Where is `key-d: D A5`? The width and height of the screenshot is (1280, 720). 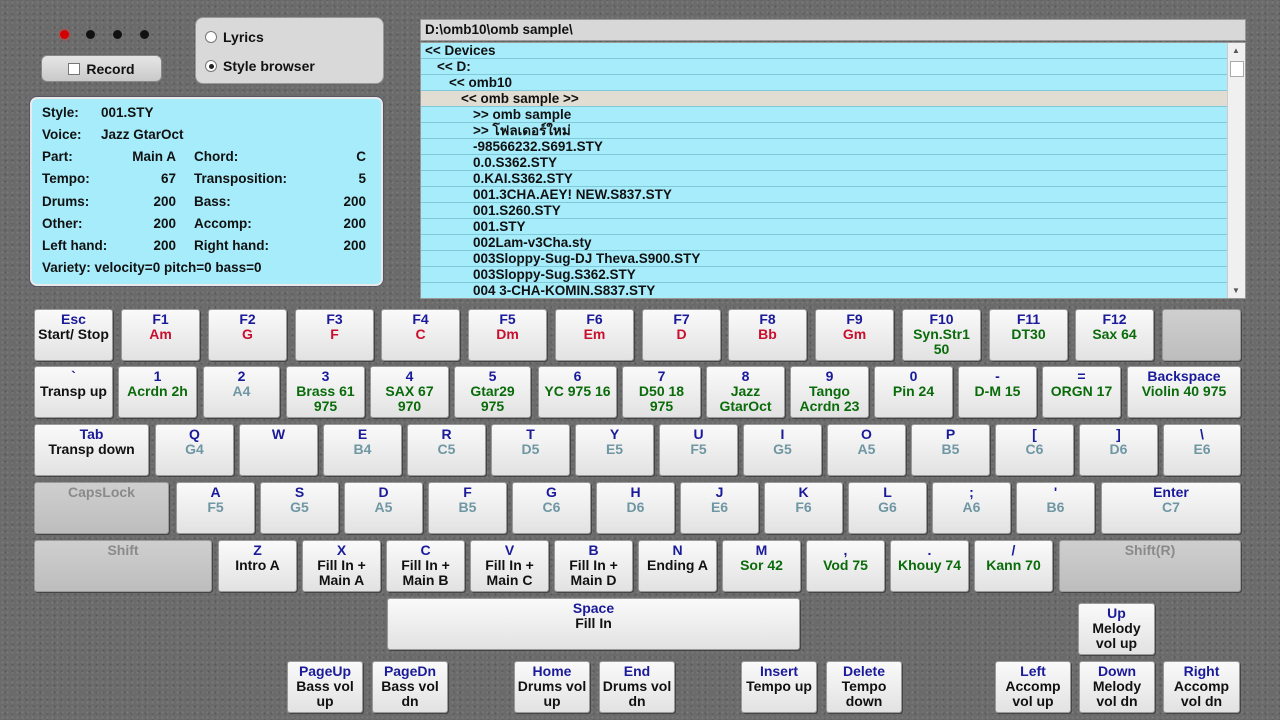 key-d: D A5 is located at coordinates (383, 508).